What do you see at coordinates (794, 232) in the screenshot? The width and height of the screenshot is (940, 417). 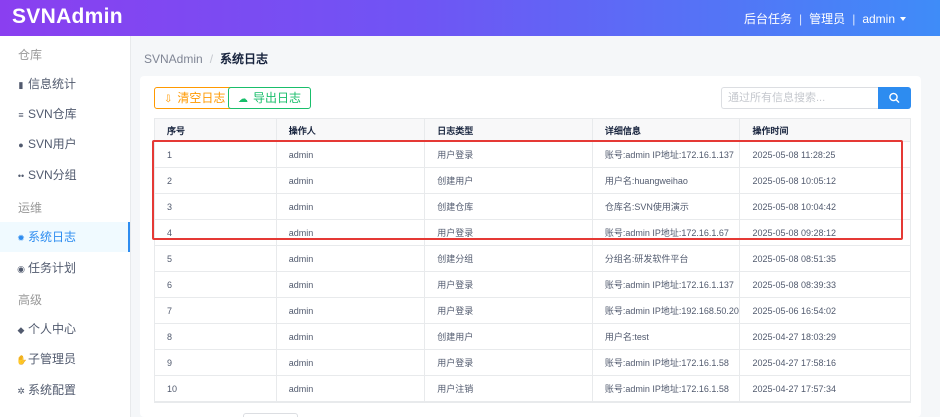 I see `table-cell: 2025-05-08 09:28:12` at bounding box center [794, 232].